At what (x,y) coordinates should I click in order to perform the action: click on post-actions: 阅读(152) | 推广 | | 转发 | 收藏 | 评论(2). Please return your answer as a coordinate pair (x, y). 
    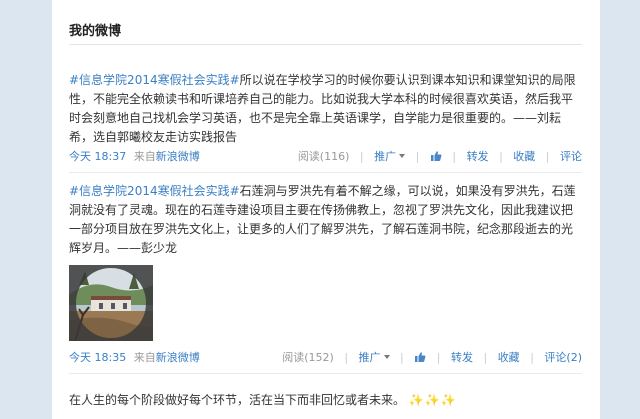
    Looking at the image, I should click on (432, 358).